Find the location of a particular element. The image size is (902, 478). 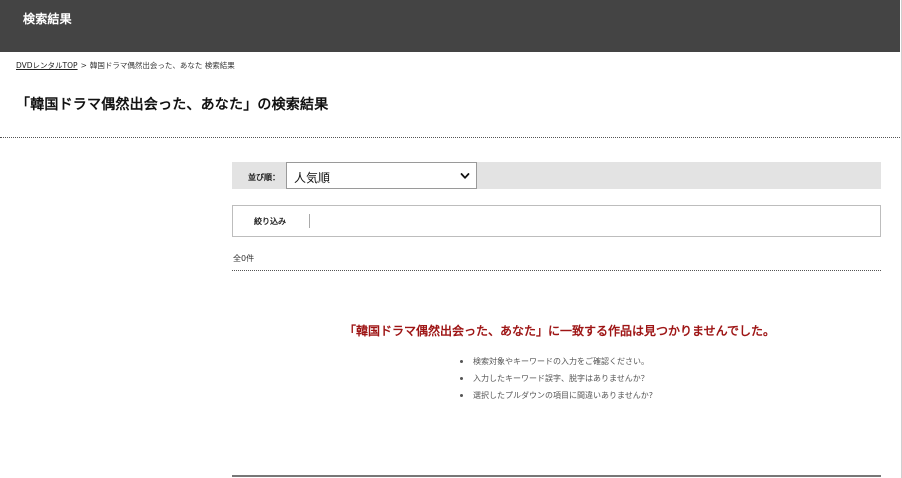

header-title: 検索結果 is located at coordinates (47, 19).